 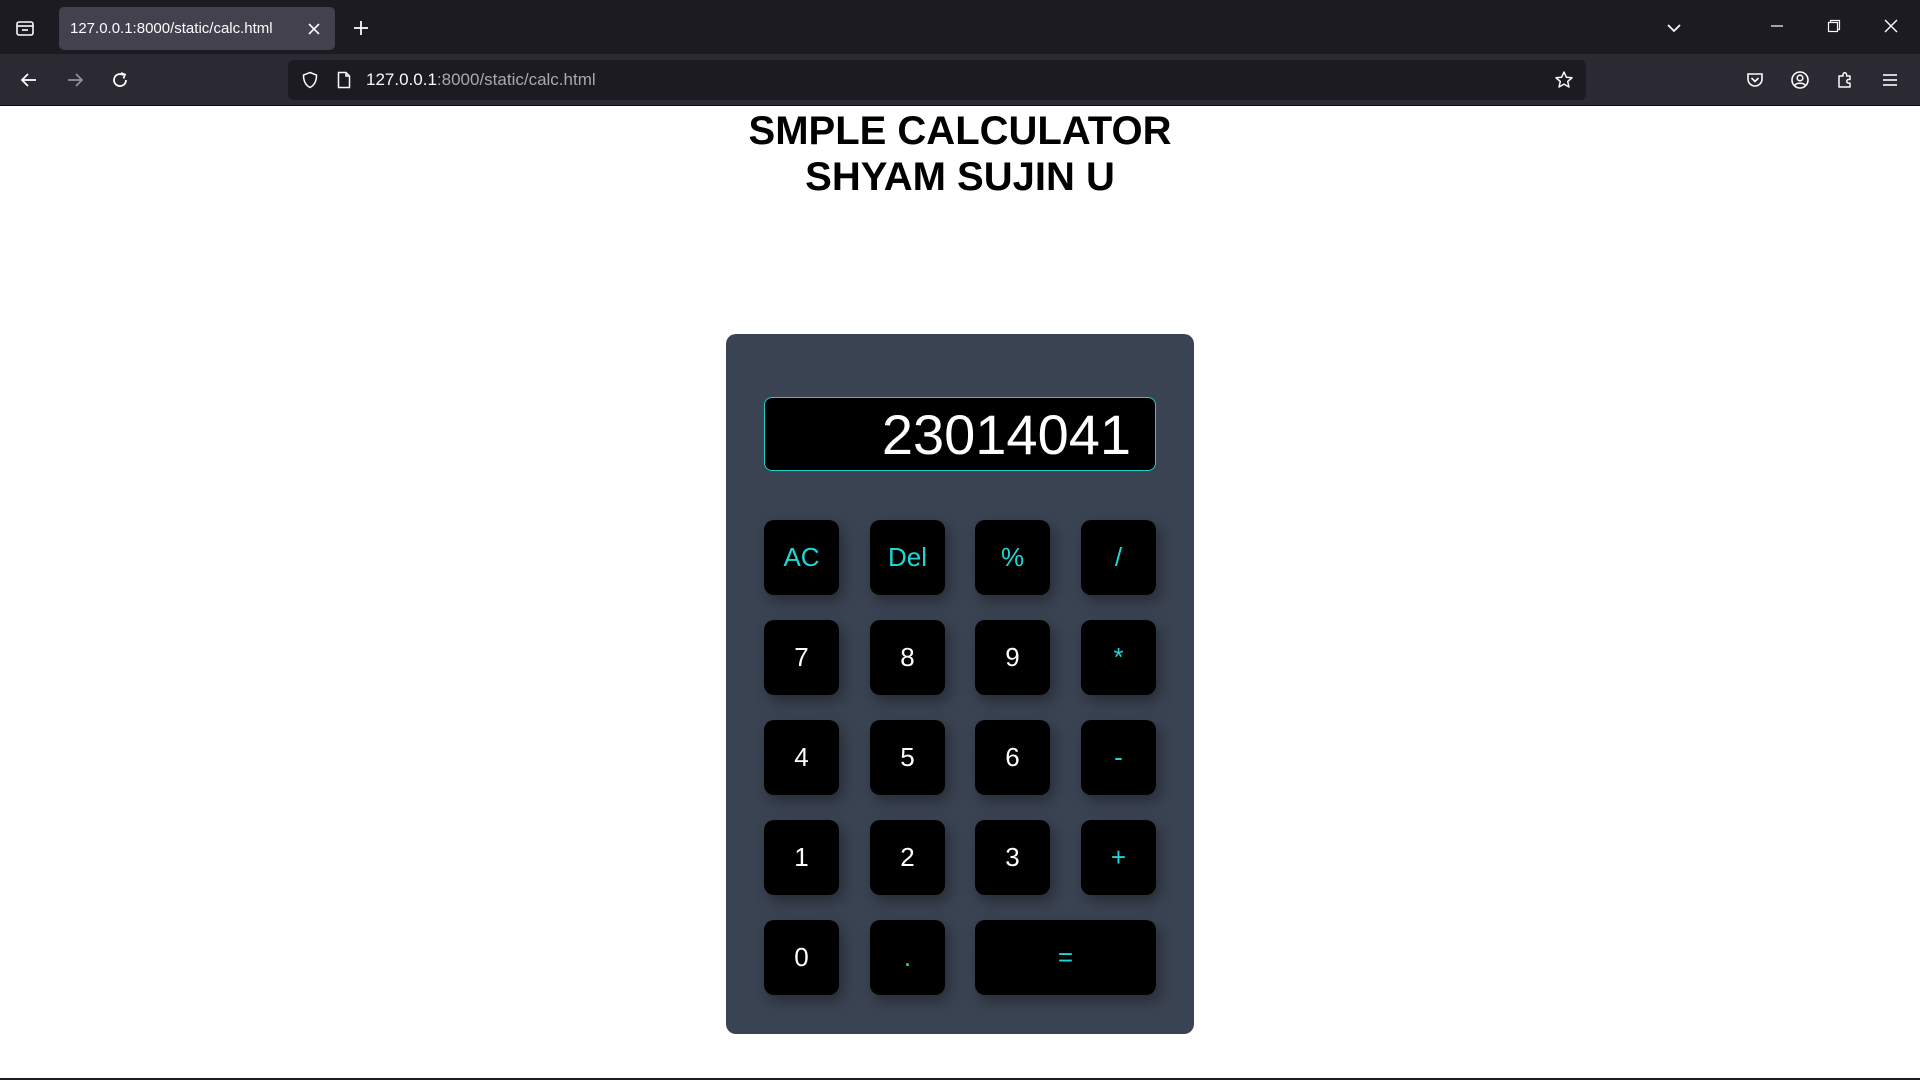 What do you see at coordinates (1777, 26) in the screenshot?
I see `window-minimize-icon` at bounding box center [1777, 26].